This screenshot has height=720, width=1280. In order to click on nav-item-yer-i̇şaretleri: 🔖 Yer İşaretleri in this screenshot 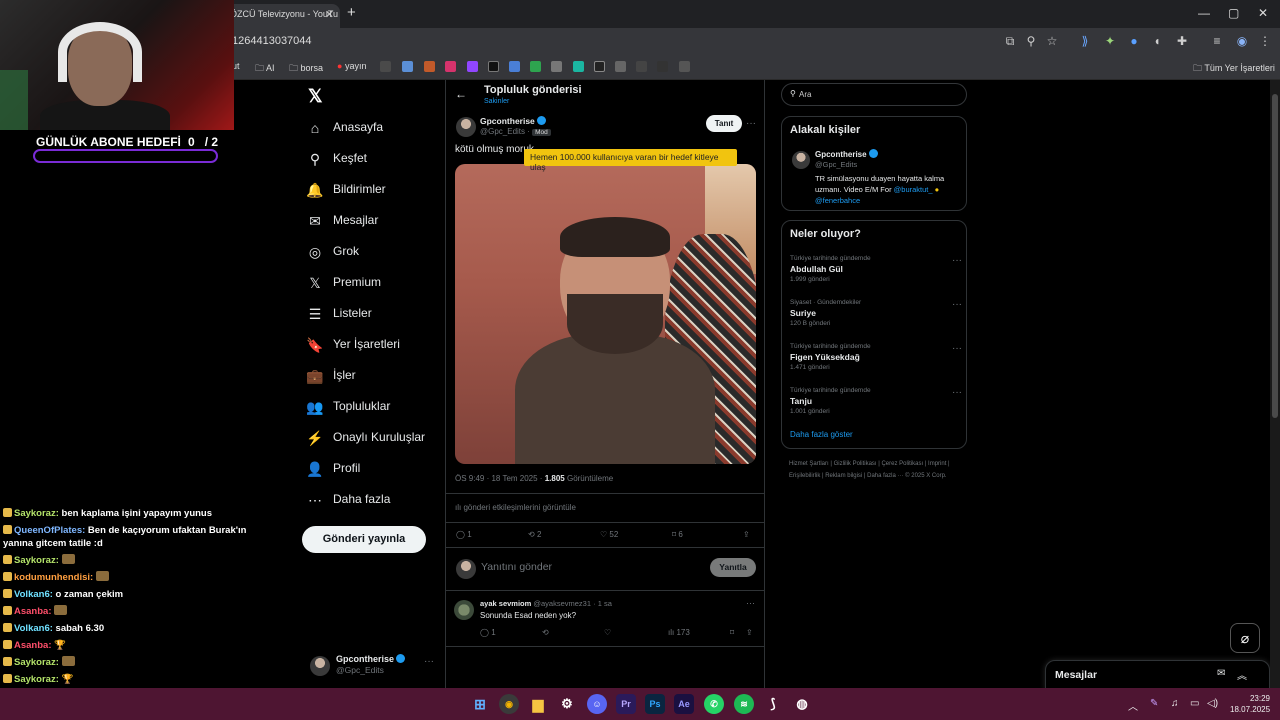, I will do `click(376, 345)`.